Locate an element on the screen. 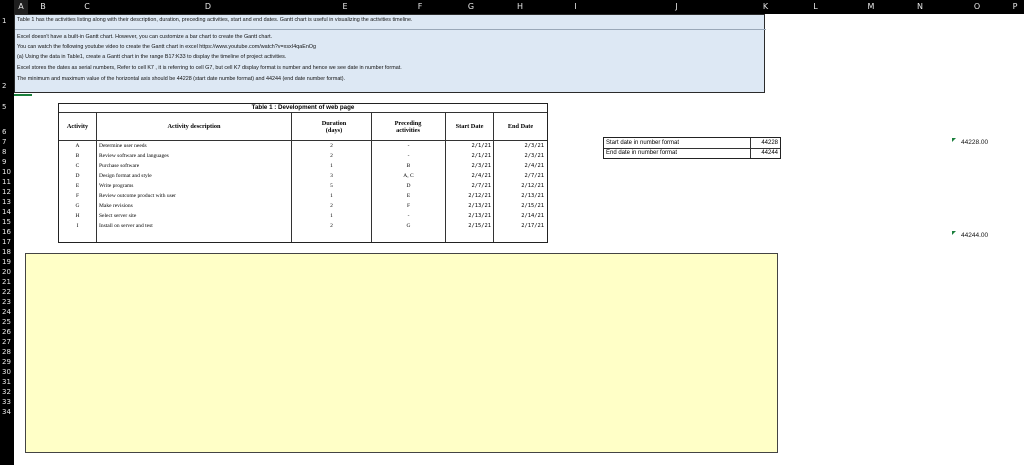 The image size is (1024, 465). row-number: 23 is located at coordinates (7, 302).